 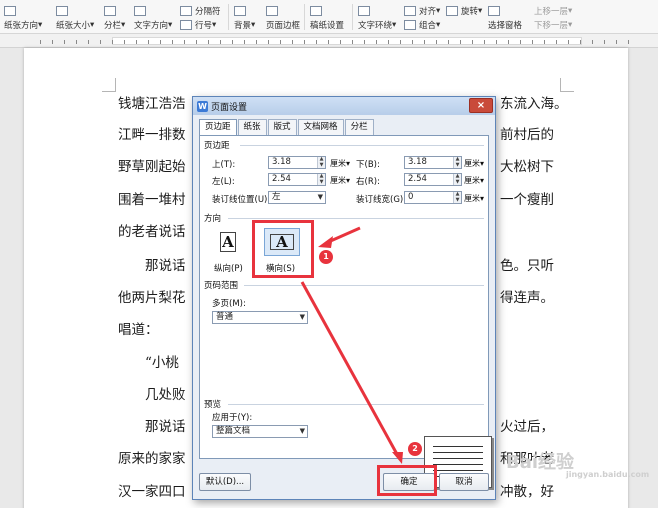 What do you see at coordinates (229, 107) in the screenshot?
I see `dialog-title: 页面设置` at bounding box center [229, 107].